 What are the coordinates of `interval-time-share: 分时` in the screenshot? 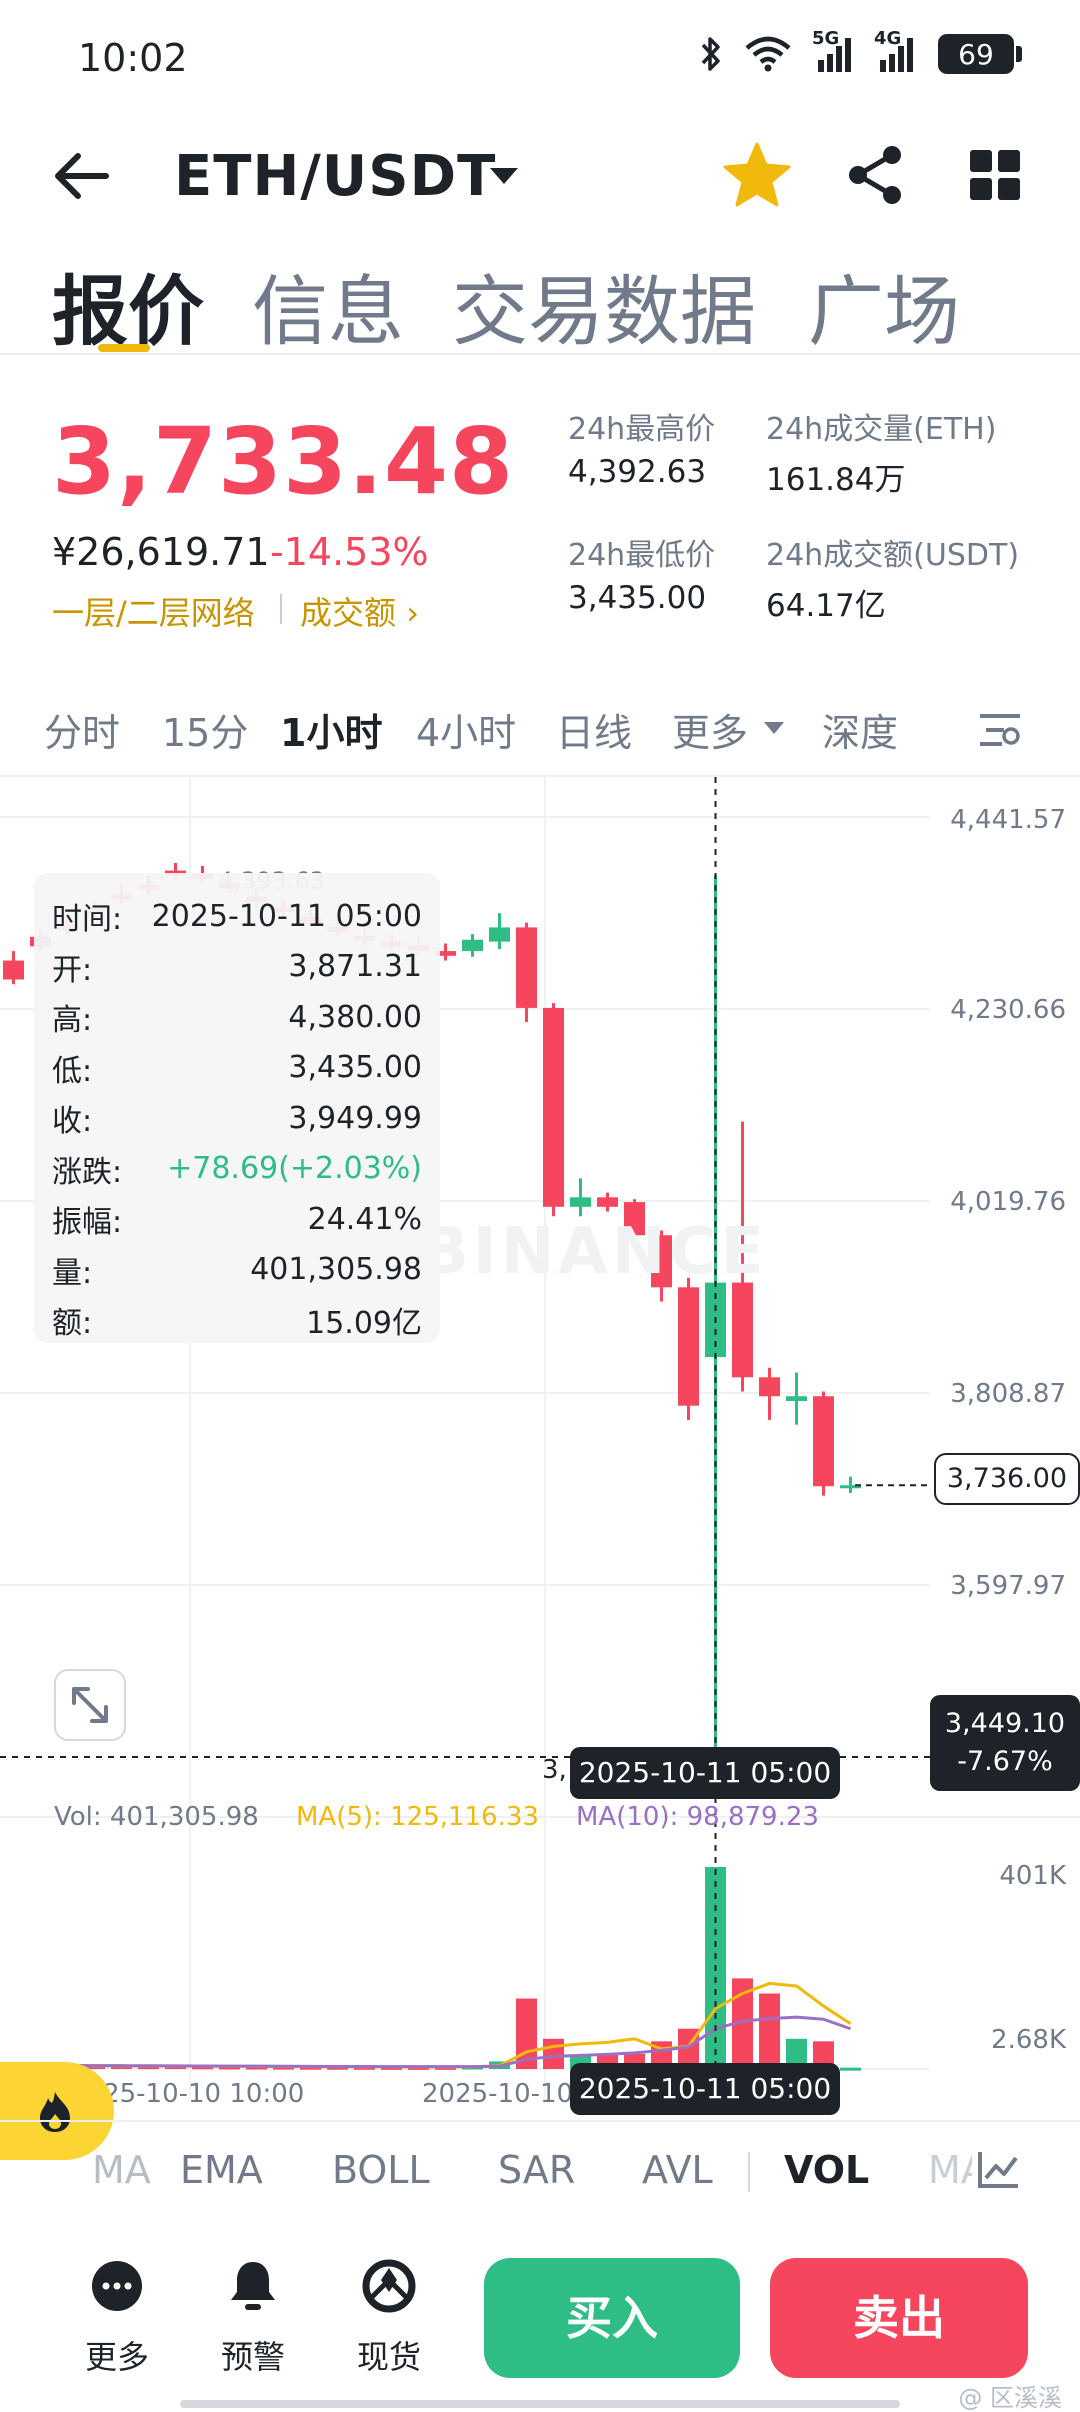 It's located at (82, 729).